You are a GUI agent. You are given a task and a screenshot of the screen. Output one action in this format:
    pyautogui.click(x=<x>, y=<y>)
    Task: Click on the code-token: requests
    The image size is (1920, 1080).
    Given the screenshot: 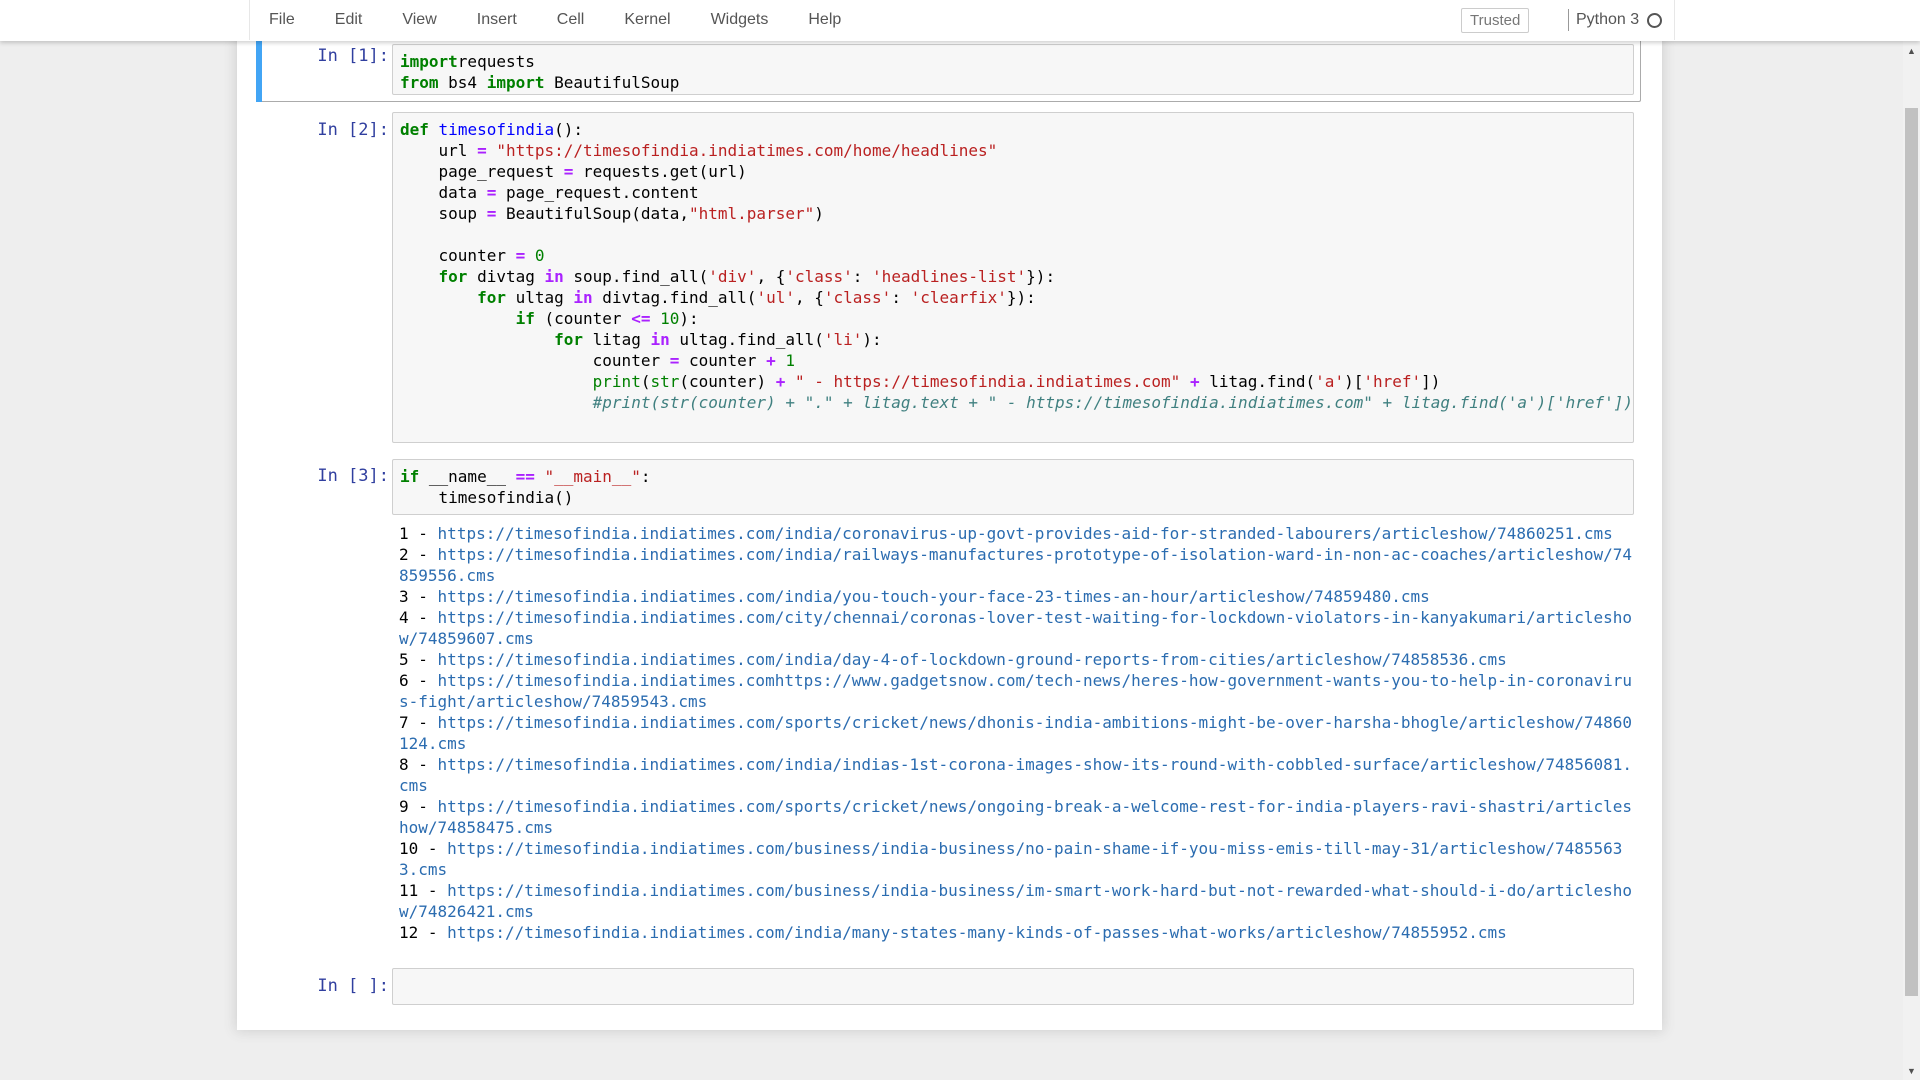 What is the action you would take?
    pyautogui.click(x=496, y=61)
    